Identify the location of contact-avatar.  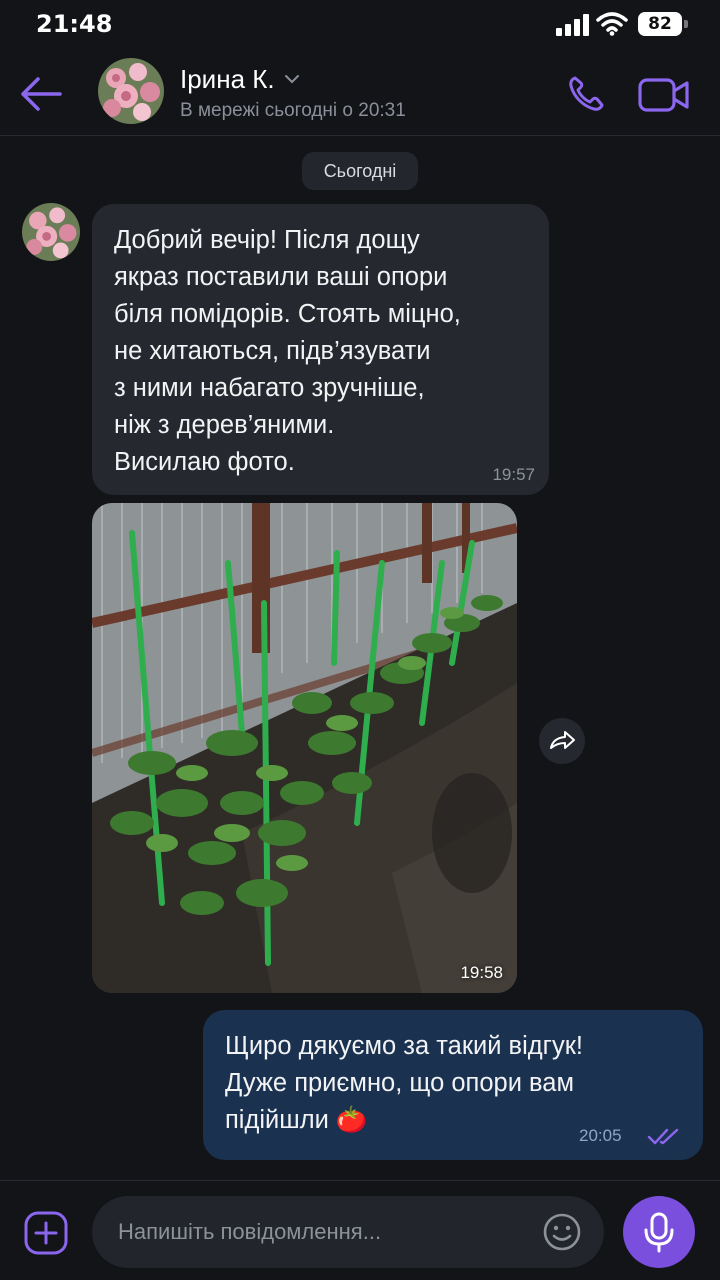
(131, 91).